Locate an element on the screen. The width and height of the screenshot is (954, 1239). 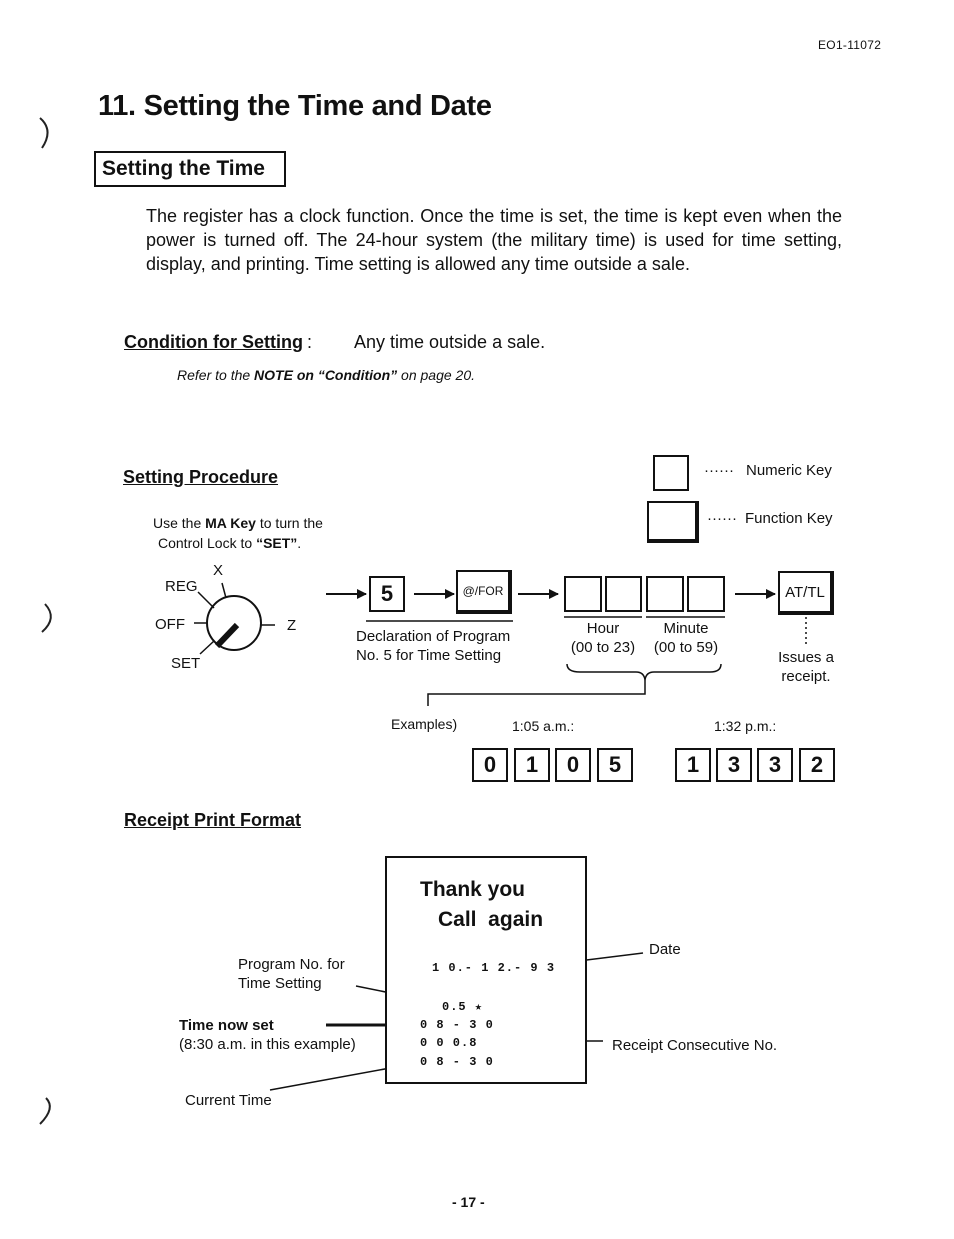
hour-range: (00 to 23) is located at coordinates (603, 647).